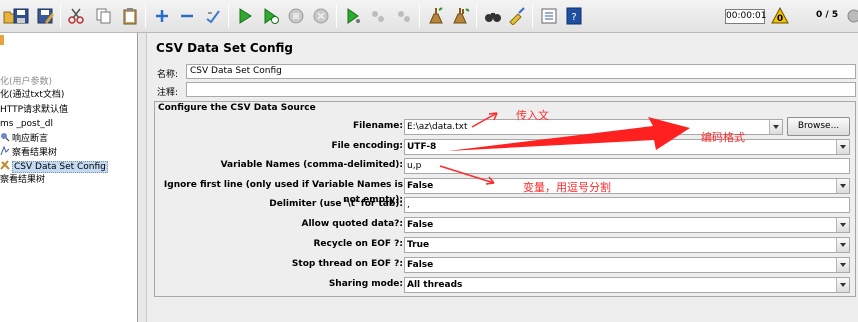 The width and height of the screenshot is (858, 322). What do you see at coordinates (564, 148) in the screenshot?
I see `annotation-arrows` at bounding box center [564, 148].